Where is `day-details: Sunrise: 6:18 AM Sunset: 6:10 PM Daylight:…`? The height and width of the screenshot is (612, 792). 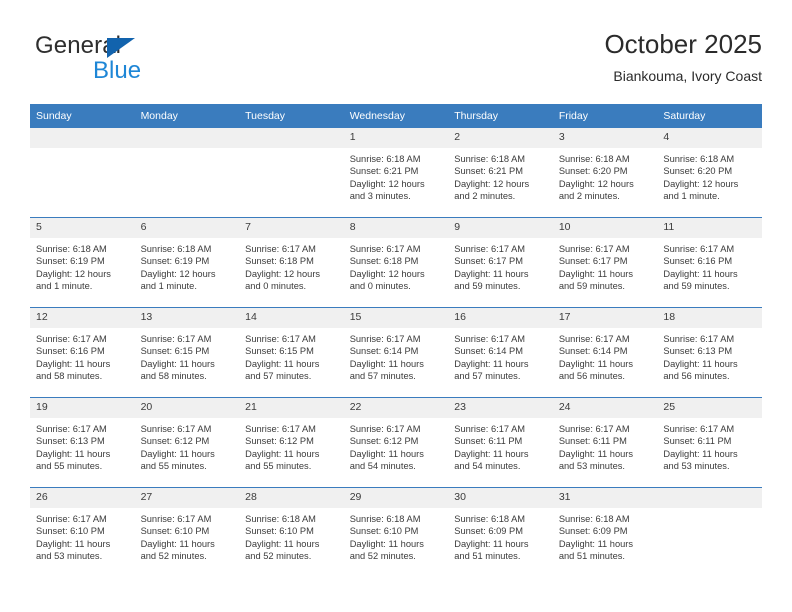 day-details: Sunrise: 6:18 AM Sunset: 6:10 PM Daylight:… is located at coordinates (291, 535).